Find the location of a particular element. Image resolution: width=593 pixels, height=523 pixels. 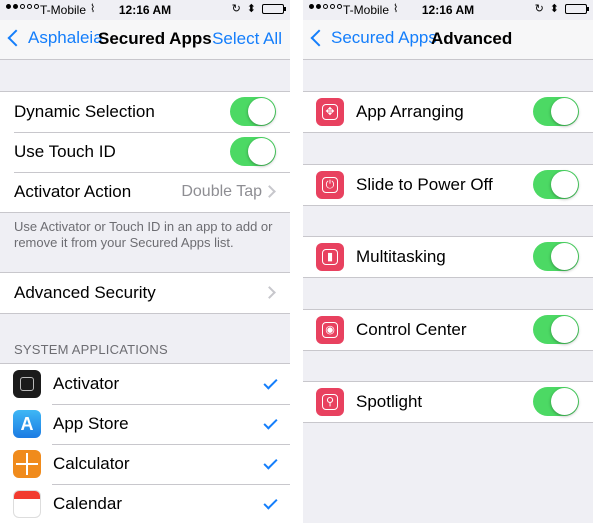

back-button-label: Asphaleia is located at coordinates (65, 37).